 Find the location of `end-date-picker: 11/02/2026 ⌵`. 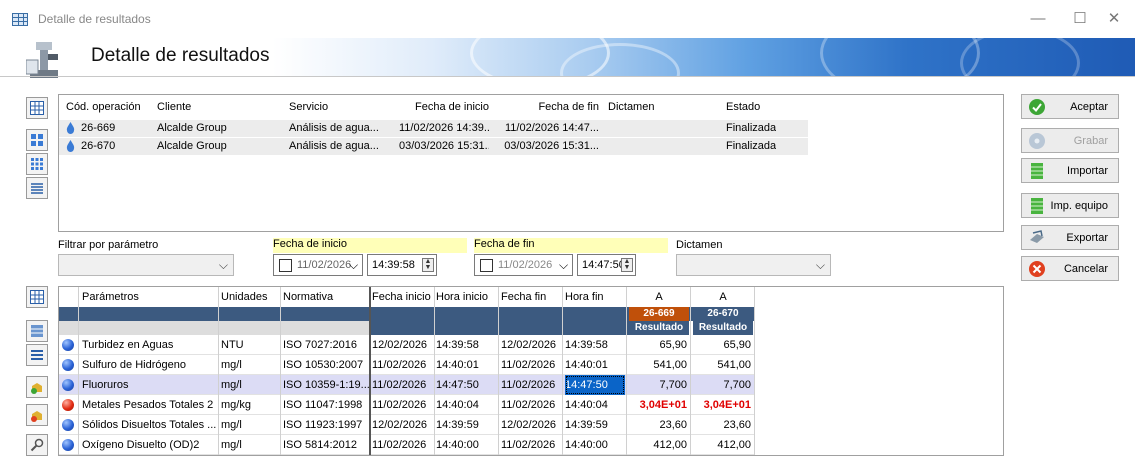

end-date-picker: 11/02/2026 ⌵ is located at coordinates (523, 265).